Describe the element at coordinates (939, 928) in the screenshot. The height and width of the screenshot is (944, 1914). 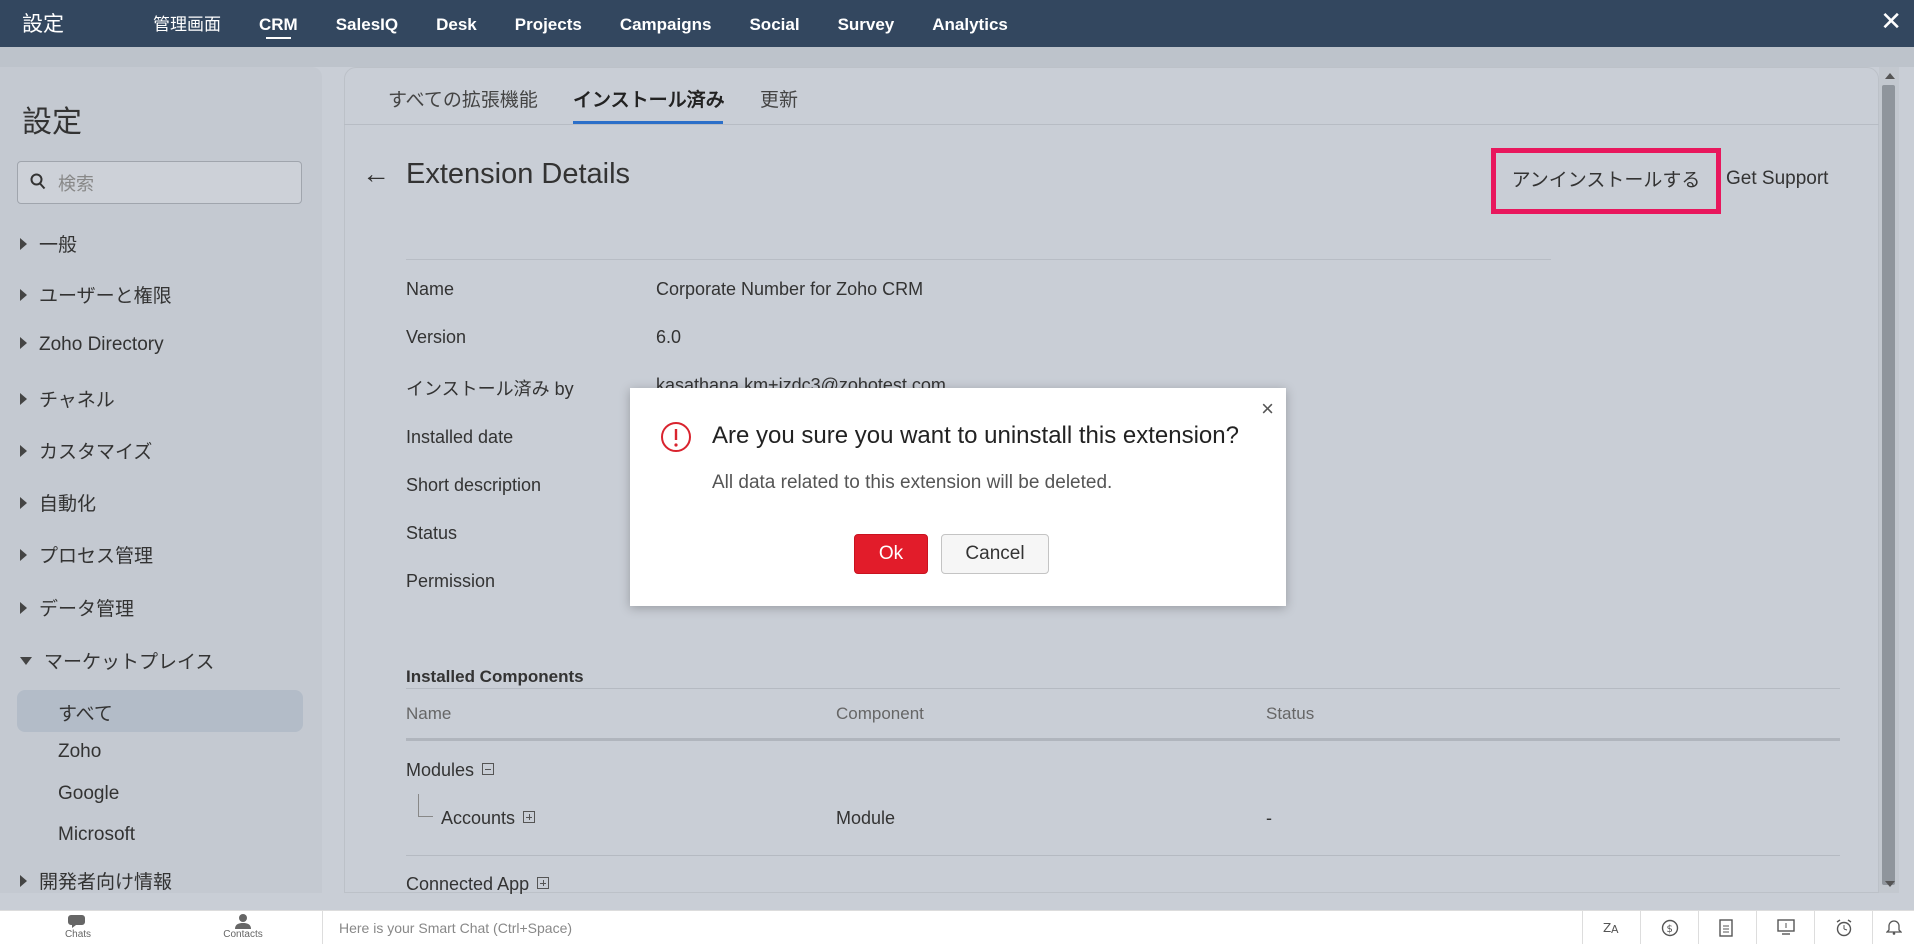
I see `smart-chat-input` at that location.